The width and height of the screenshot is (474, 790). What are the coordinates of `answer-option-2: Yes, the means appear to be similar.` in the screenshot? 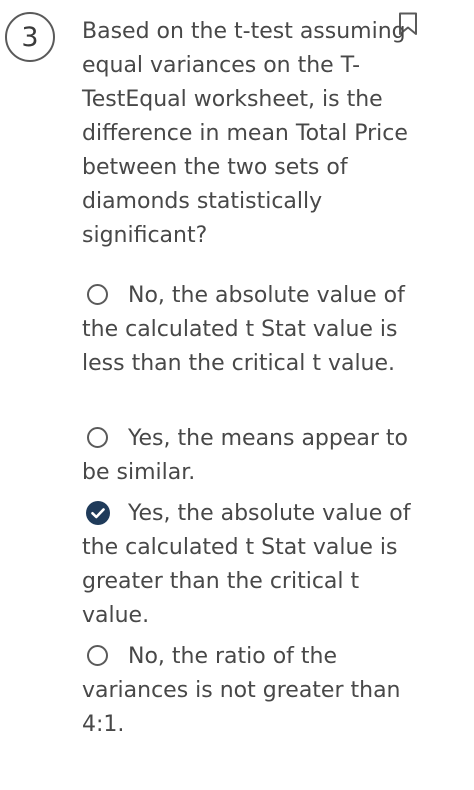 It's located at (249, 456).